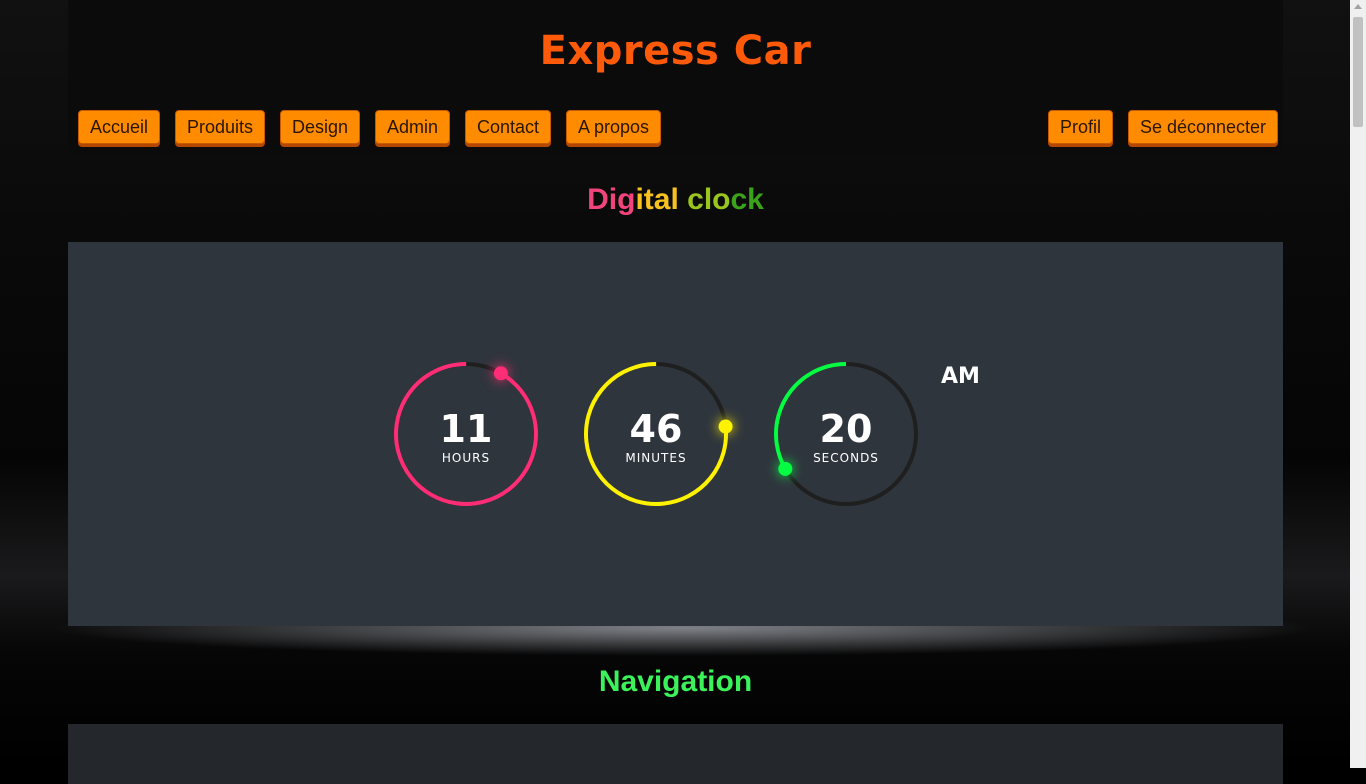  I want to click on hours-label: HOURS, so click(466, 458).